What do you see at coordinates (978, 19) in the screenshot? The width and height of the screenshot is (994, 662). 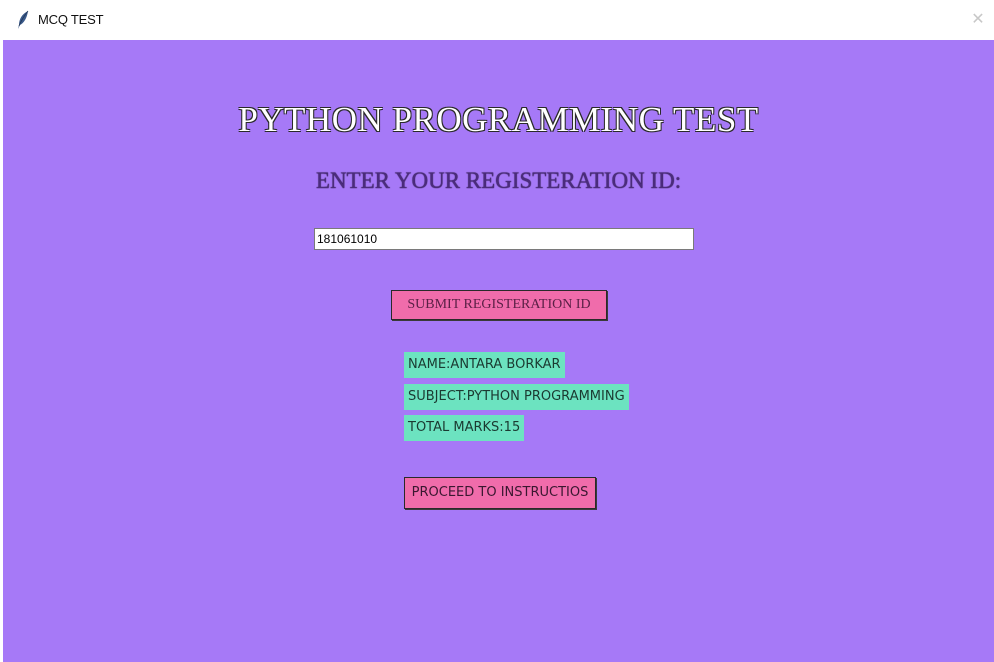 I see `close-icon: ✕` at bounding box center [978, 19].